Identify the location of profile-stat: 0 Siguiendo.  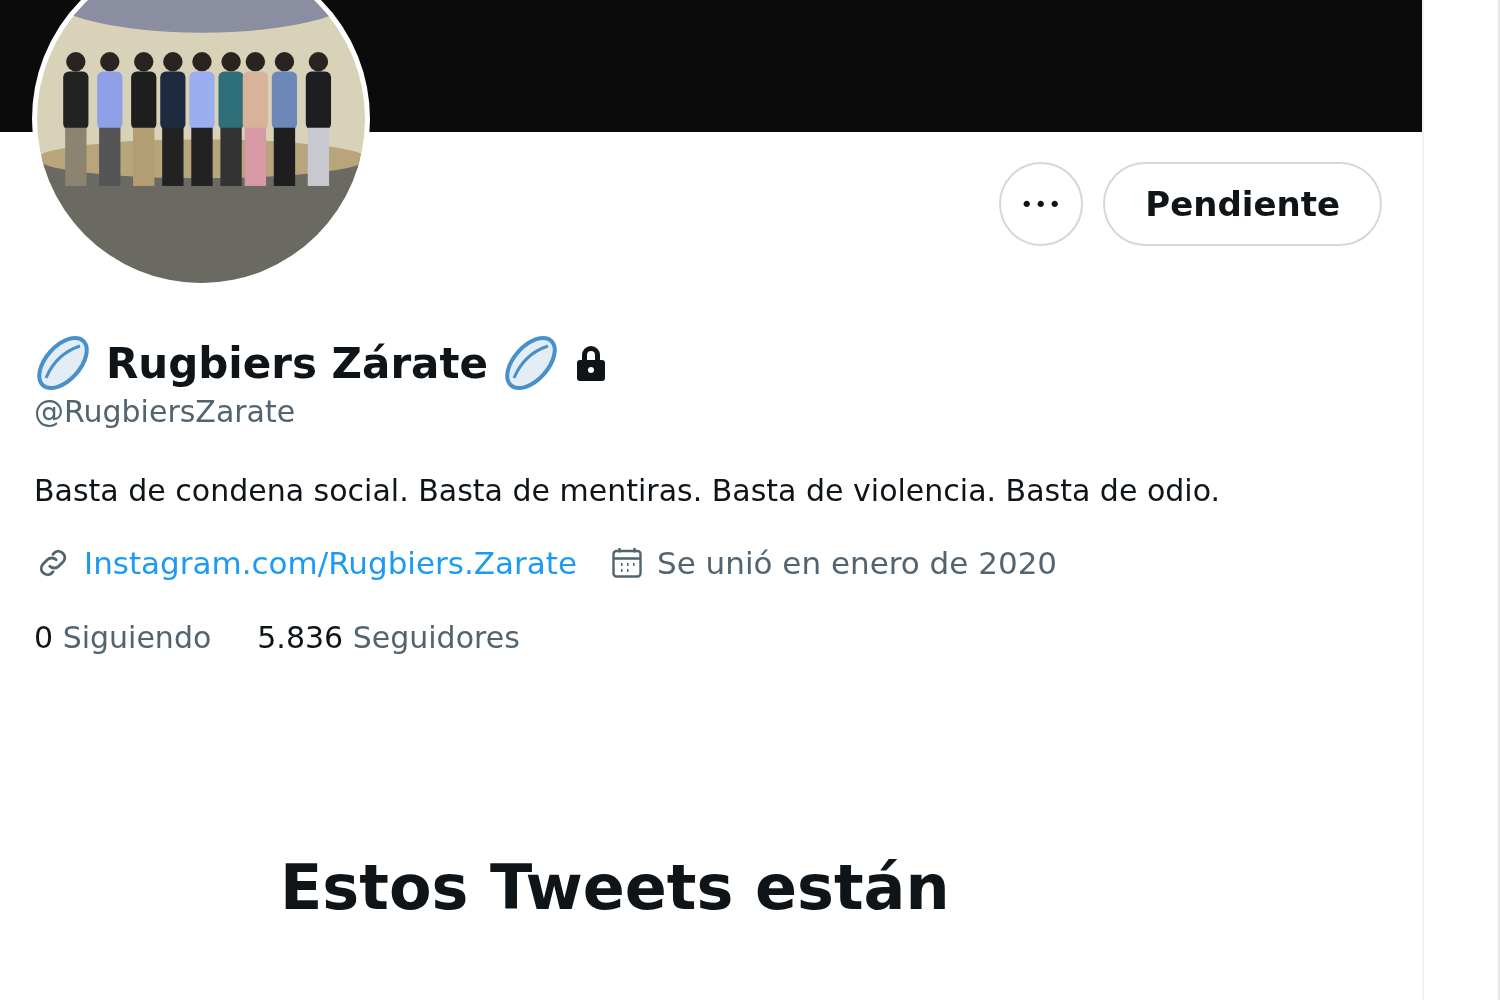
(123, 637).